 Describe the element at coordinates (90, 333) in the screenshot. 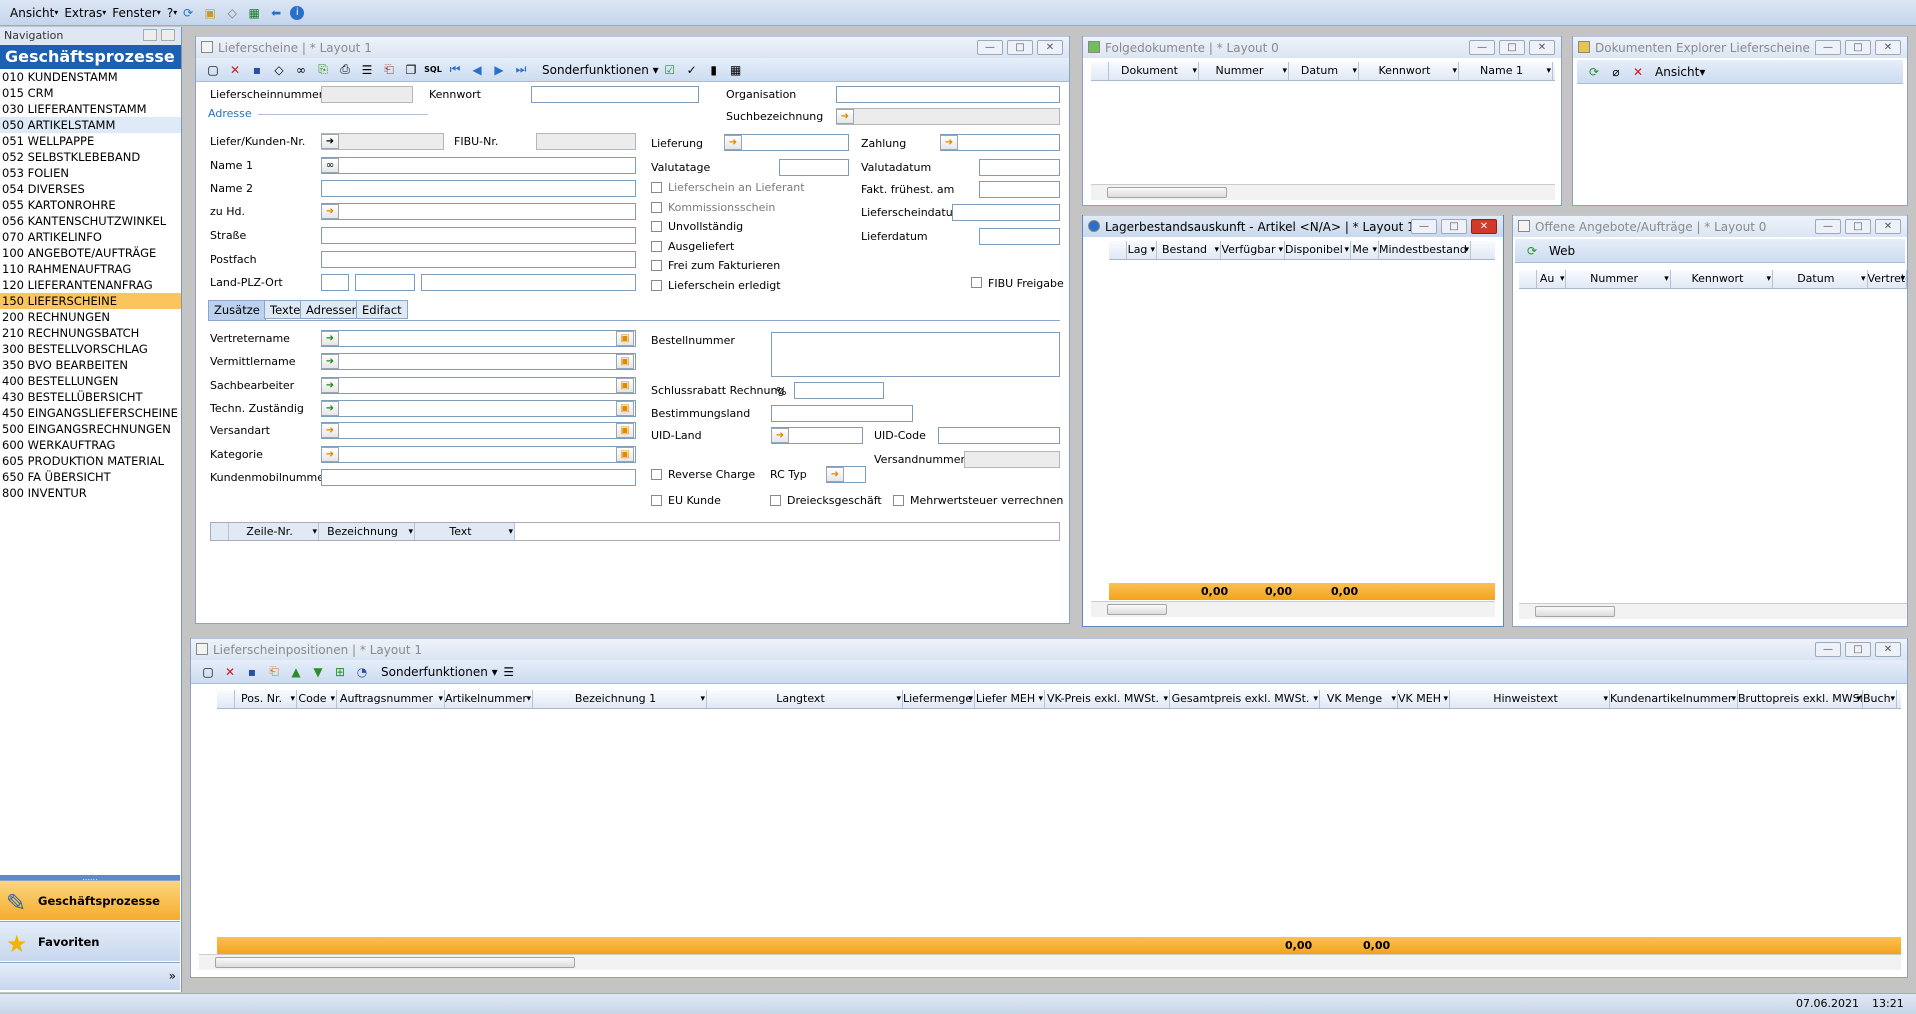

I see `nav-item: 210 RECHNUNGSBATCH` at that location.